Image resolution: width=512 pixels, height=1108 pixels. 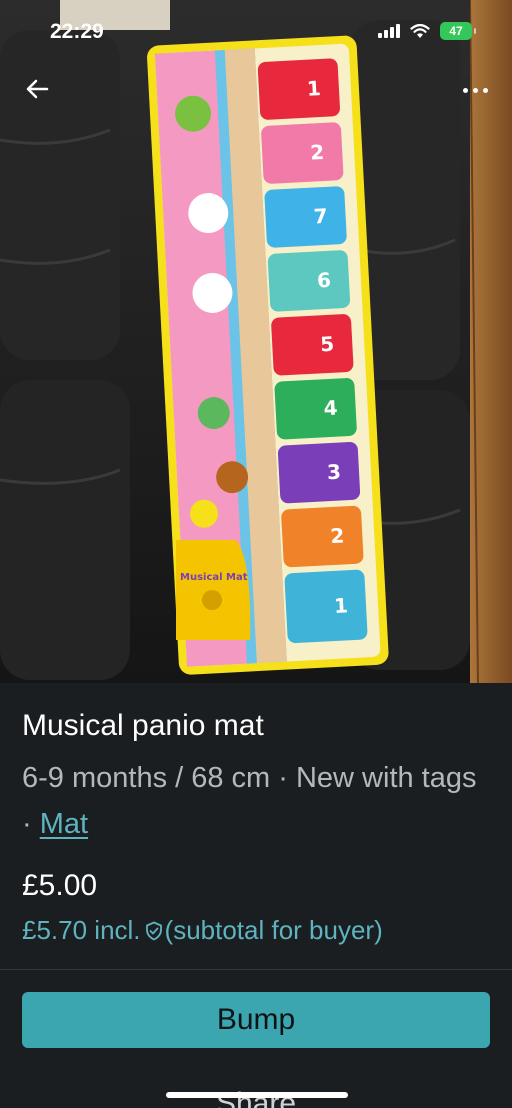 What do you see at coordinates (330, 408) in the screenshot?
I see `svg-text: 4` at bounding box center [330, 408].